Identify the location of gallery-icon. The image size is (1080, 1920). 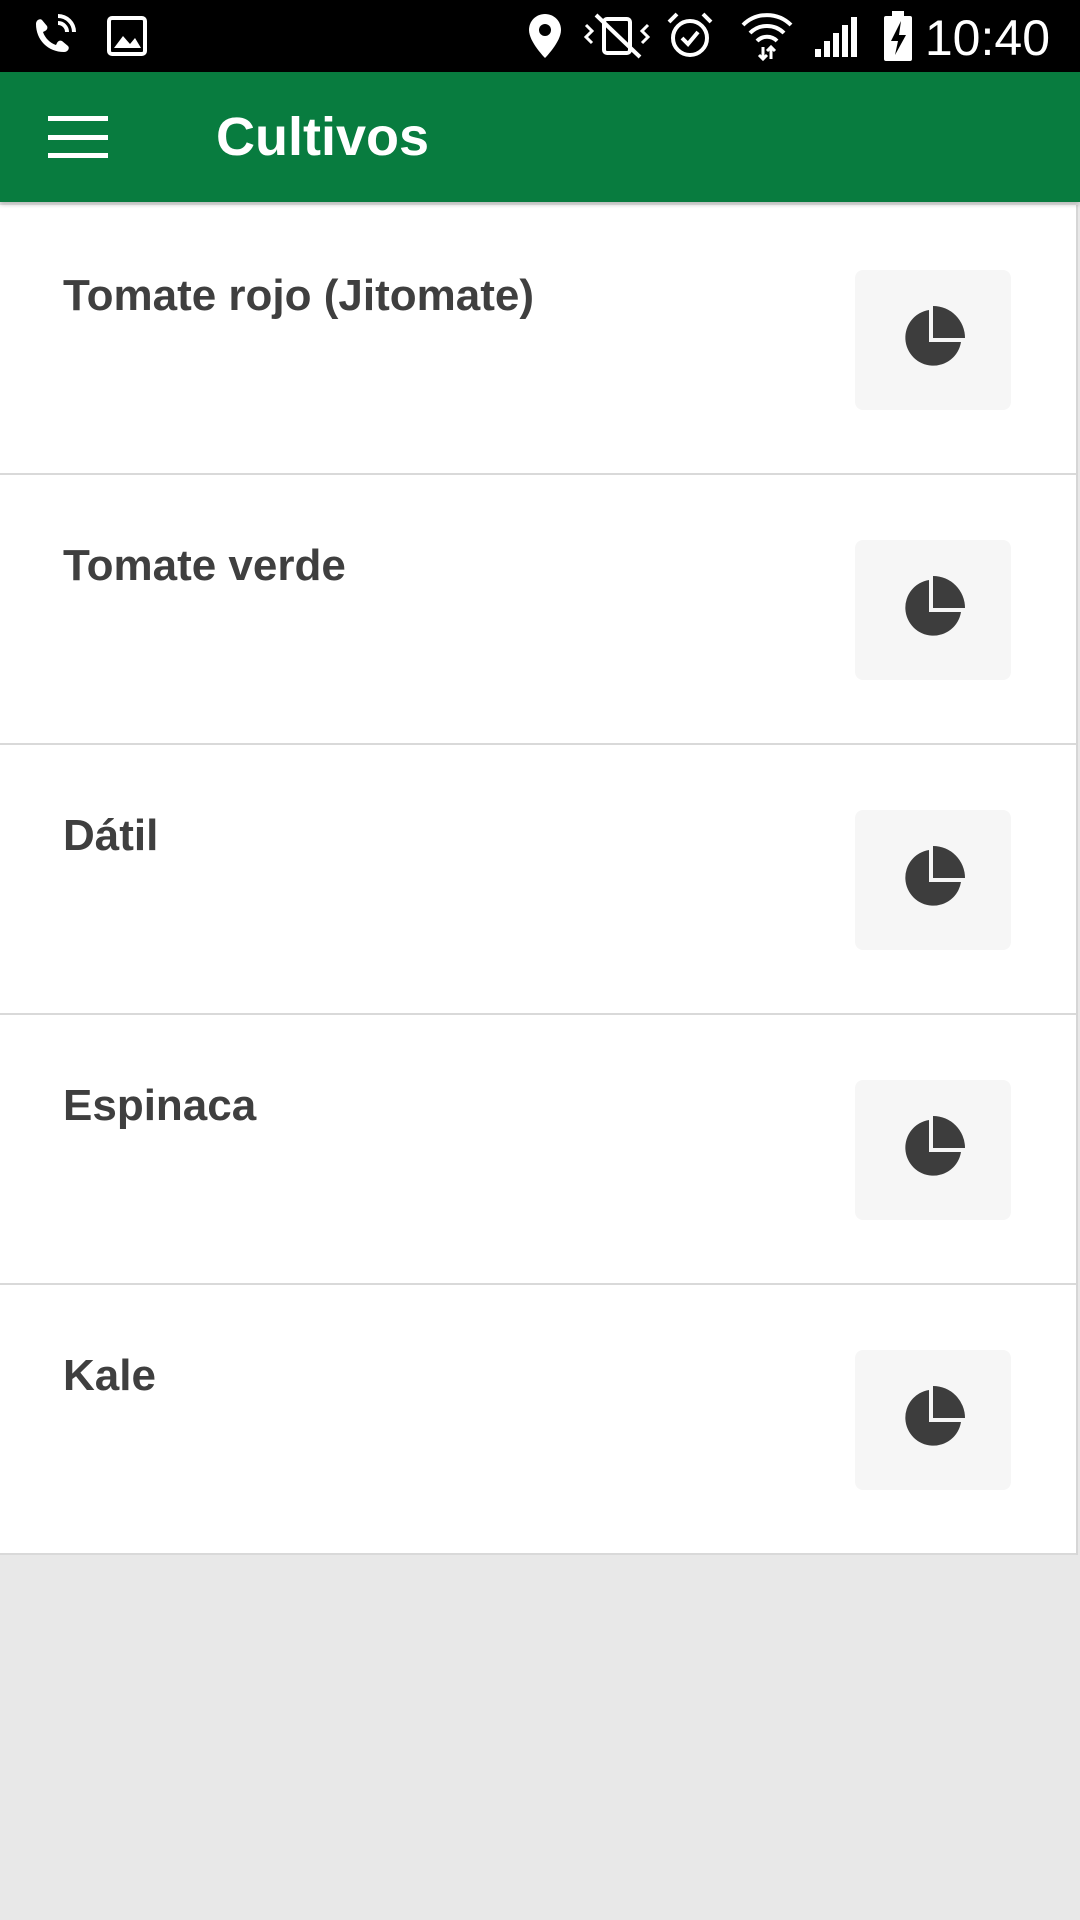
(127, 36).